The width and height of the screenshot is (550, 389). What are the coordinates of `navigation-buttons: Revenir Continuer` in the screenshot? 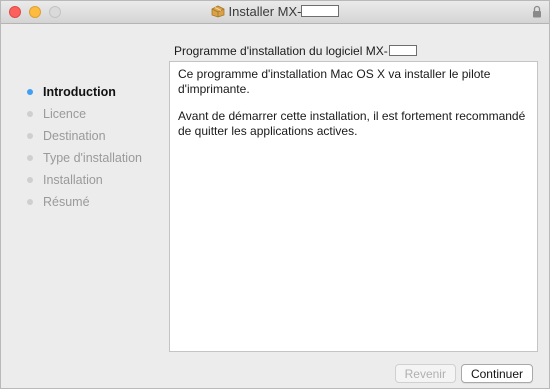 It's located at (463, 373).